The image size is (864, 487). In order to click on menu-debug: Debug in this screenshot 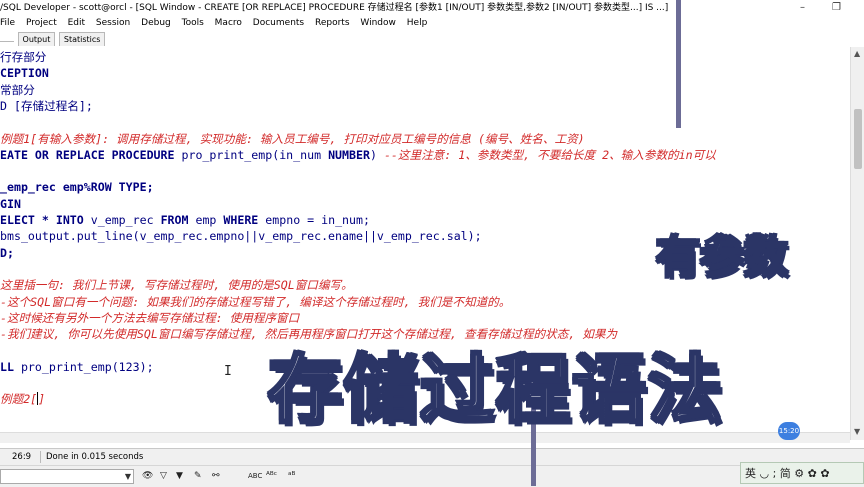, I will do `click(156, 23)`.